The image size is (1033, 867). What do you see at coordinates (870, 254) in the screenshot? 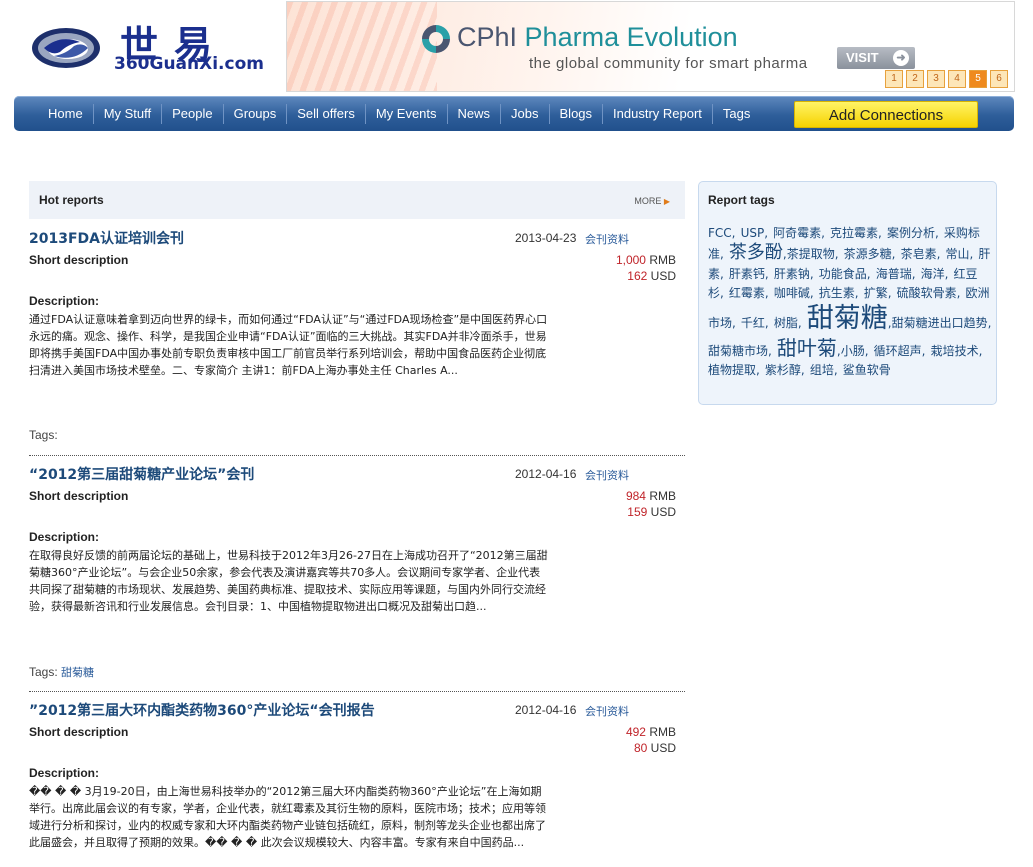
I see `tag-cloud-item: 茶源多糖,` at bounding box center [870, 254].